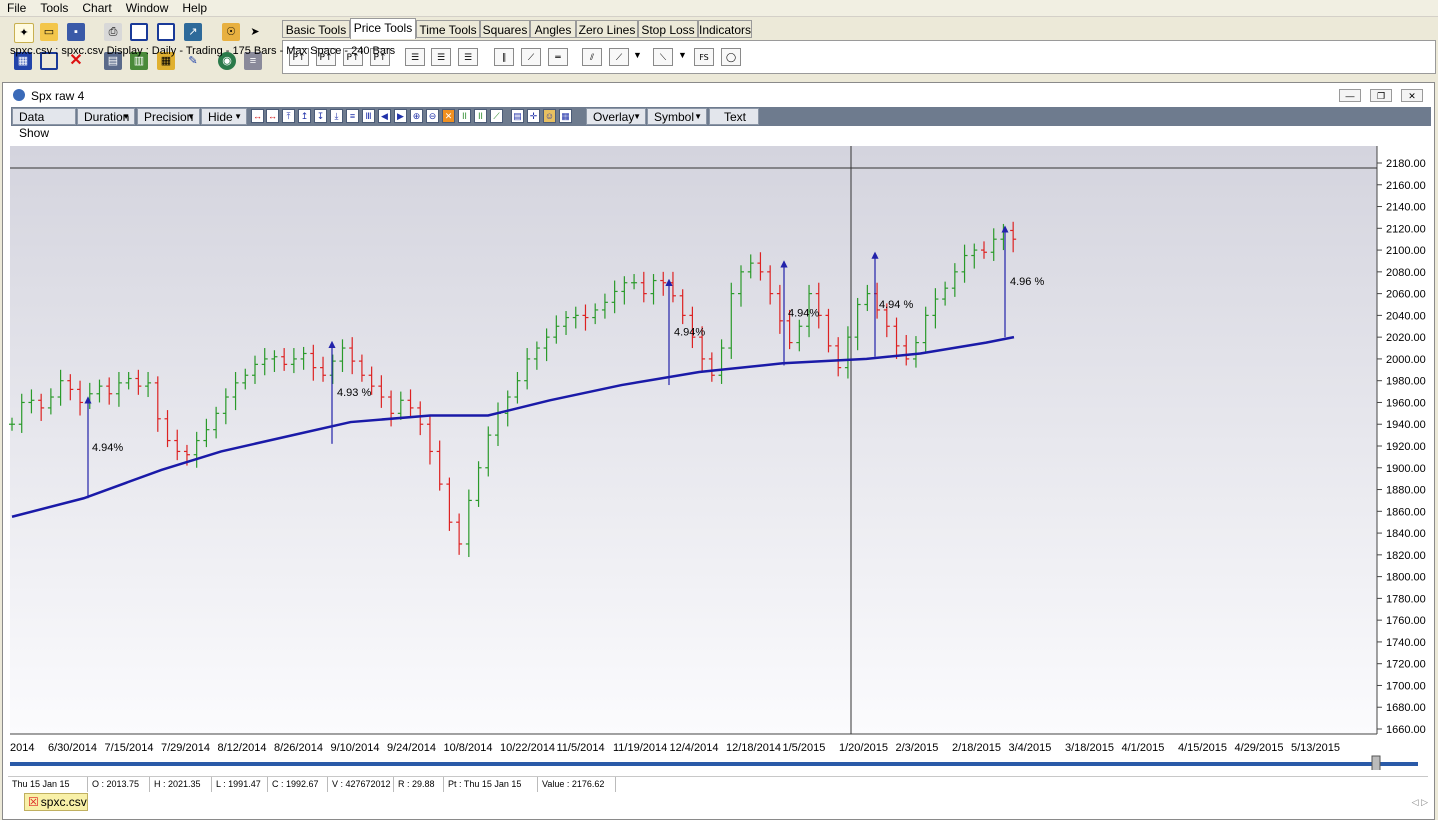  I want to click on status-low: L : 1991.47, so click(240, 784).